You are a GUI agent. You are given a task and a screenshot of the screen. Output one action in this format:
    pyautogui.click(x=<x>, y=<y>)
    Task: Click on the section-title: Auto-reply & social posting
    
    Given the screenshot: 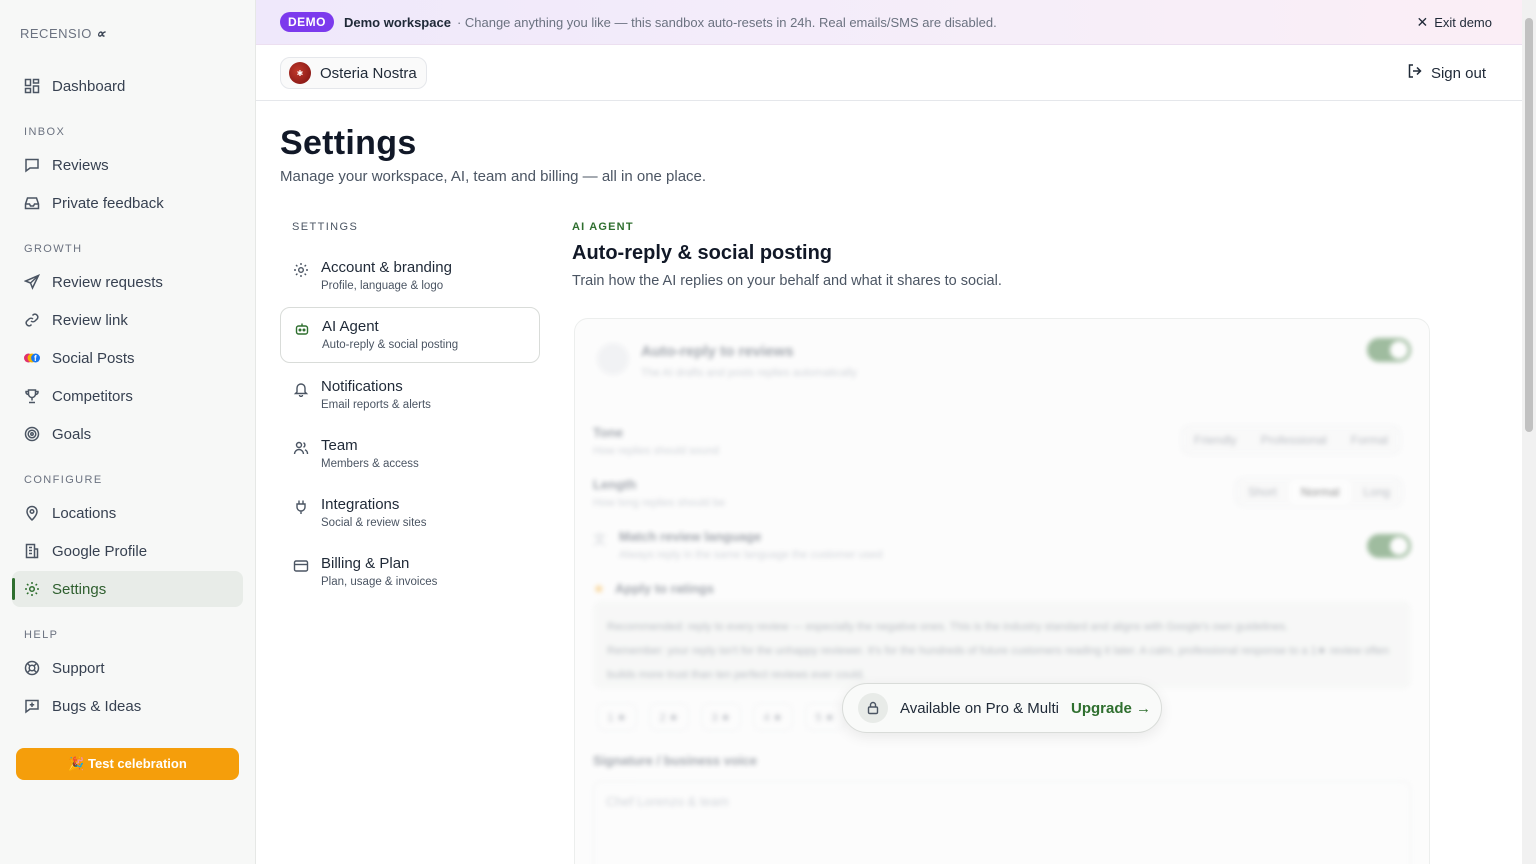 What is the action you would take?
    pyautogui.click(x=702, y=253)
    